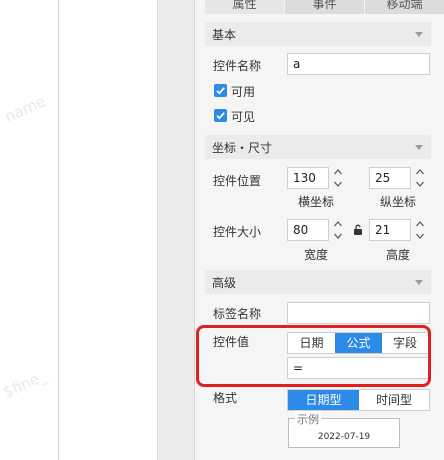 Image resolution: width=444 pixels, height=460 pixels. What do you see at coordinates (318, 147) in the screenshot?
I see `section-coords-header: 坐标・尺寸` at bounding box center [318, 147].